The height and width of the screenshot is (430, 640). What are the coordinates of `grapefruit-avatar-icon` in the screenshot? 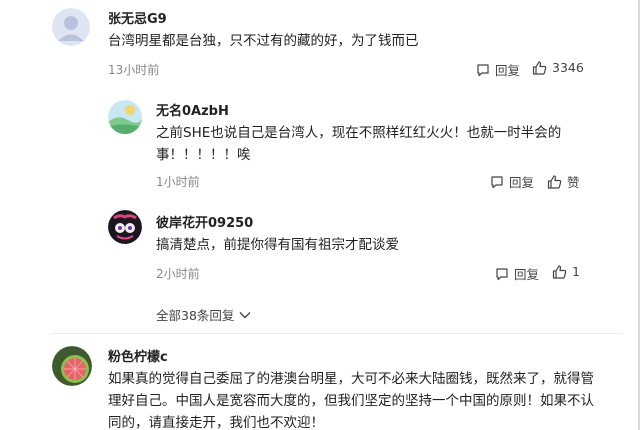 It's located at (72, 366).